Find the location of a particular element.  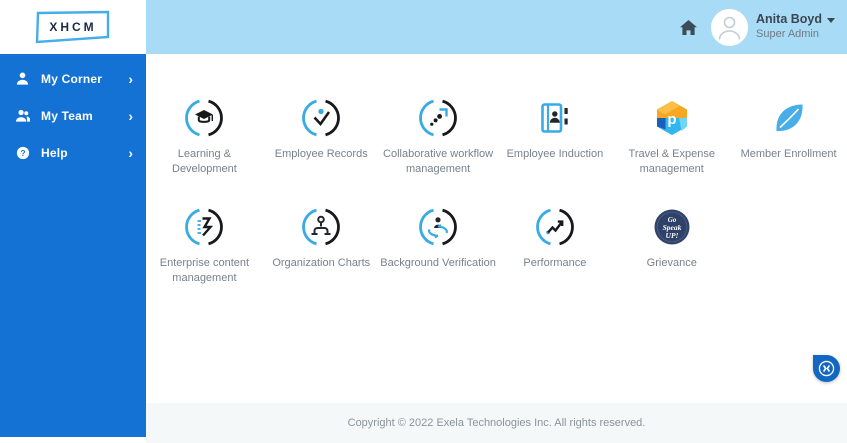

user-info: Anita Boyd Super Admin is located at coordinates (795, 26).